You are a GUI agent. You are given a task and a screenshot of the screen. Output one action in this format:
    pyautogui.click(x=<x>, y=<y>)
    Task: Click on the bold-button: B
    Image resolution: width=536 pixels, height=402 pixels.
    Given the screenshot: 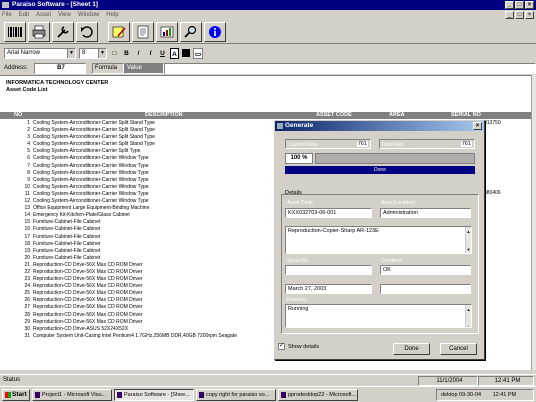 What is the action you would take?
    pyautogui.click(x=126, y=53)
    